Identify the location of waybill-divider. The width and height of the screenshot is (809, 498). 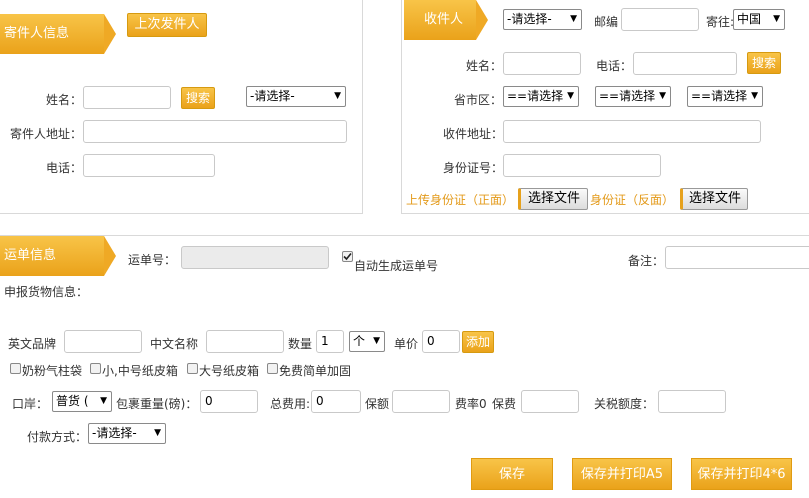
(404, 235).